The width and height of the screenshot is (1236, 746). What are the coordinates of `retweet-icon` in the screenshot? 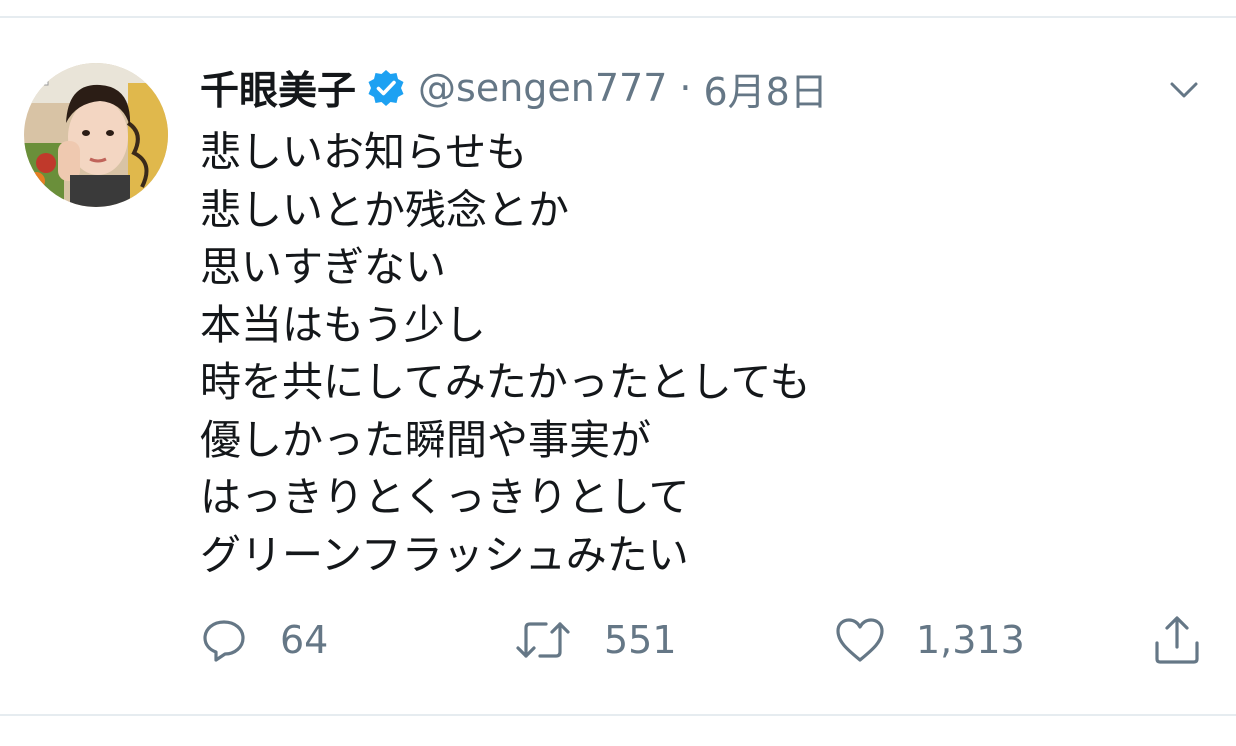 It's located at (543, 640).